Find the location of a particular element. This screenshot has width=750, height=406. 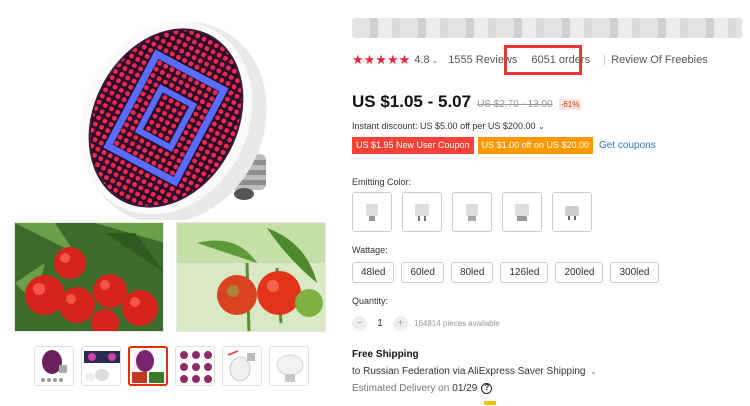

estimated-delivery: Estimated Delivery on 01/29 ? is located at coordinates (422, 388).